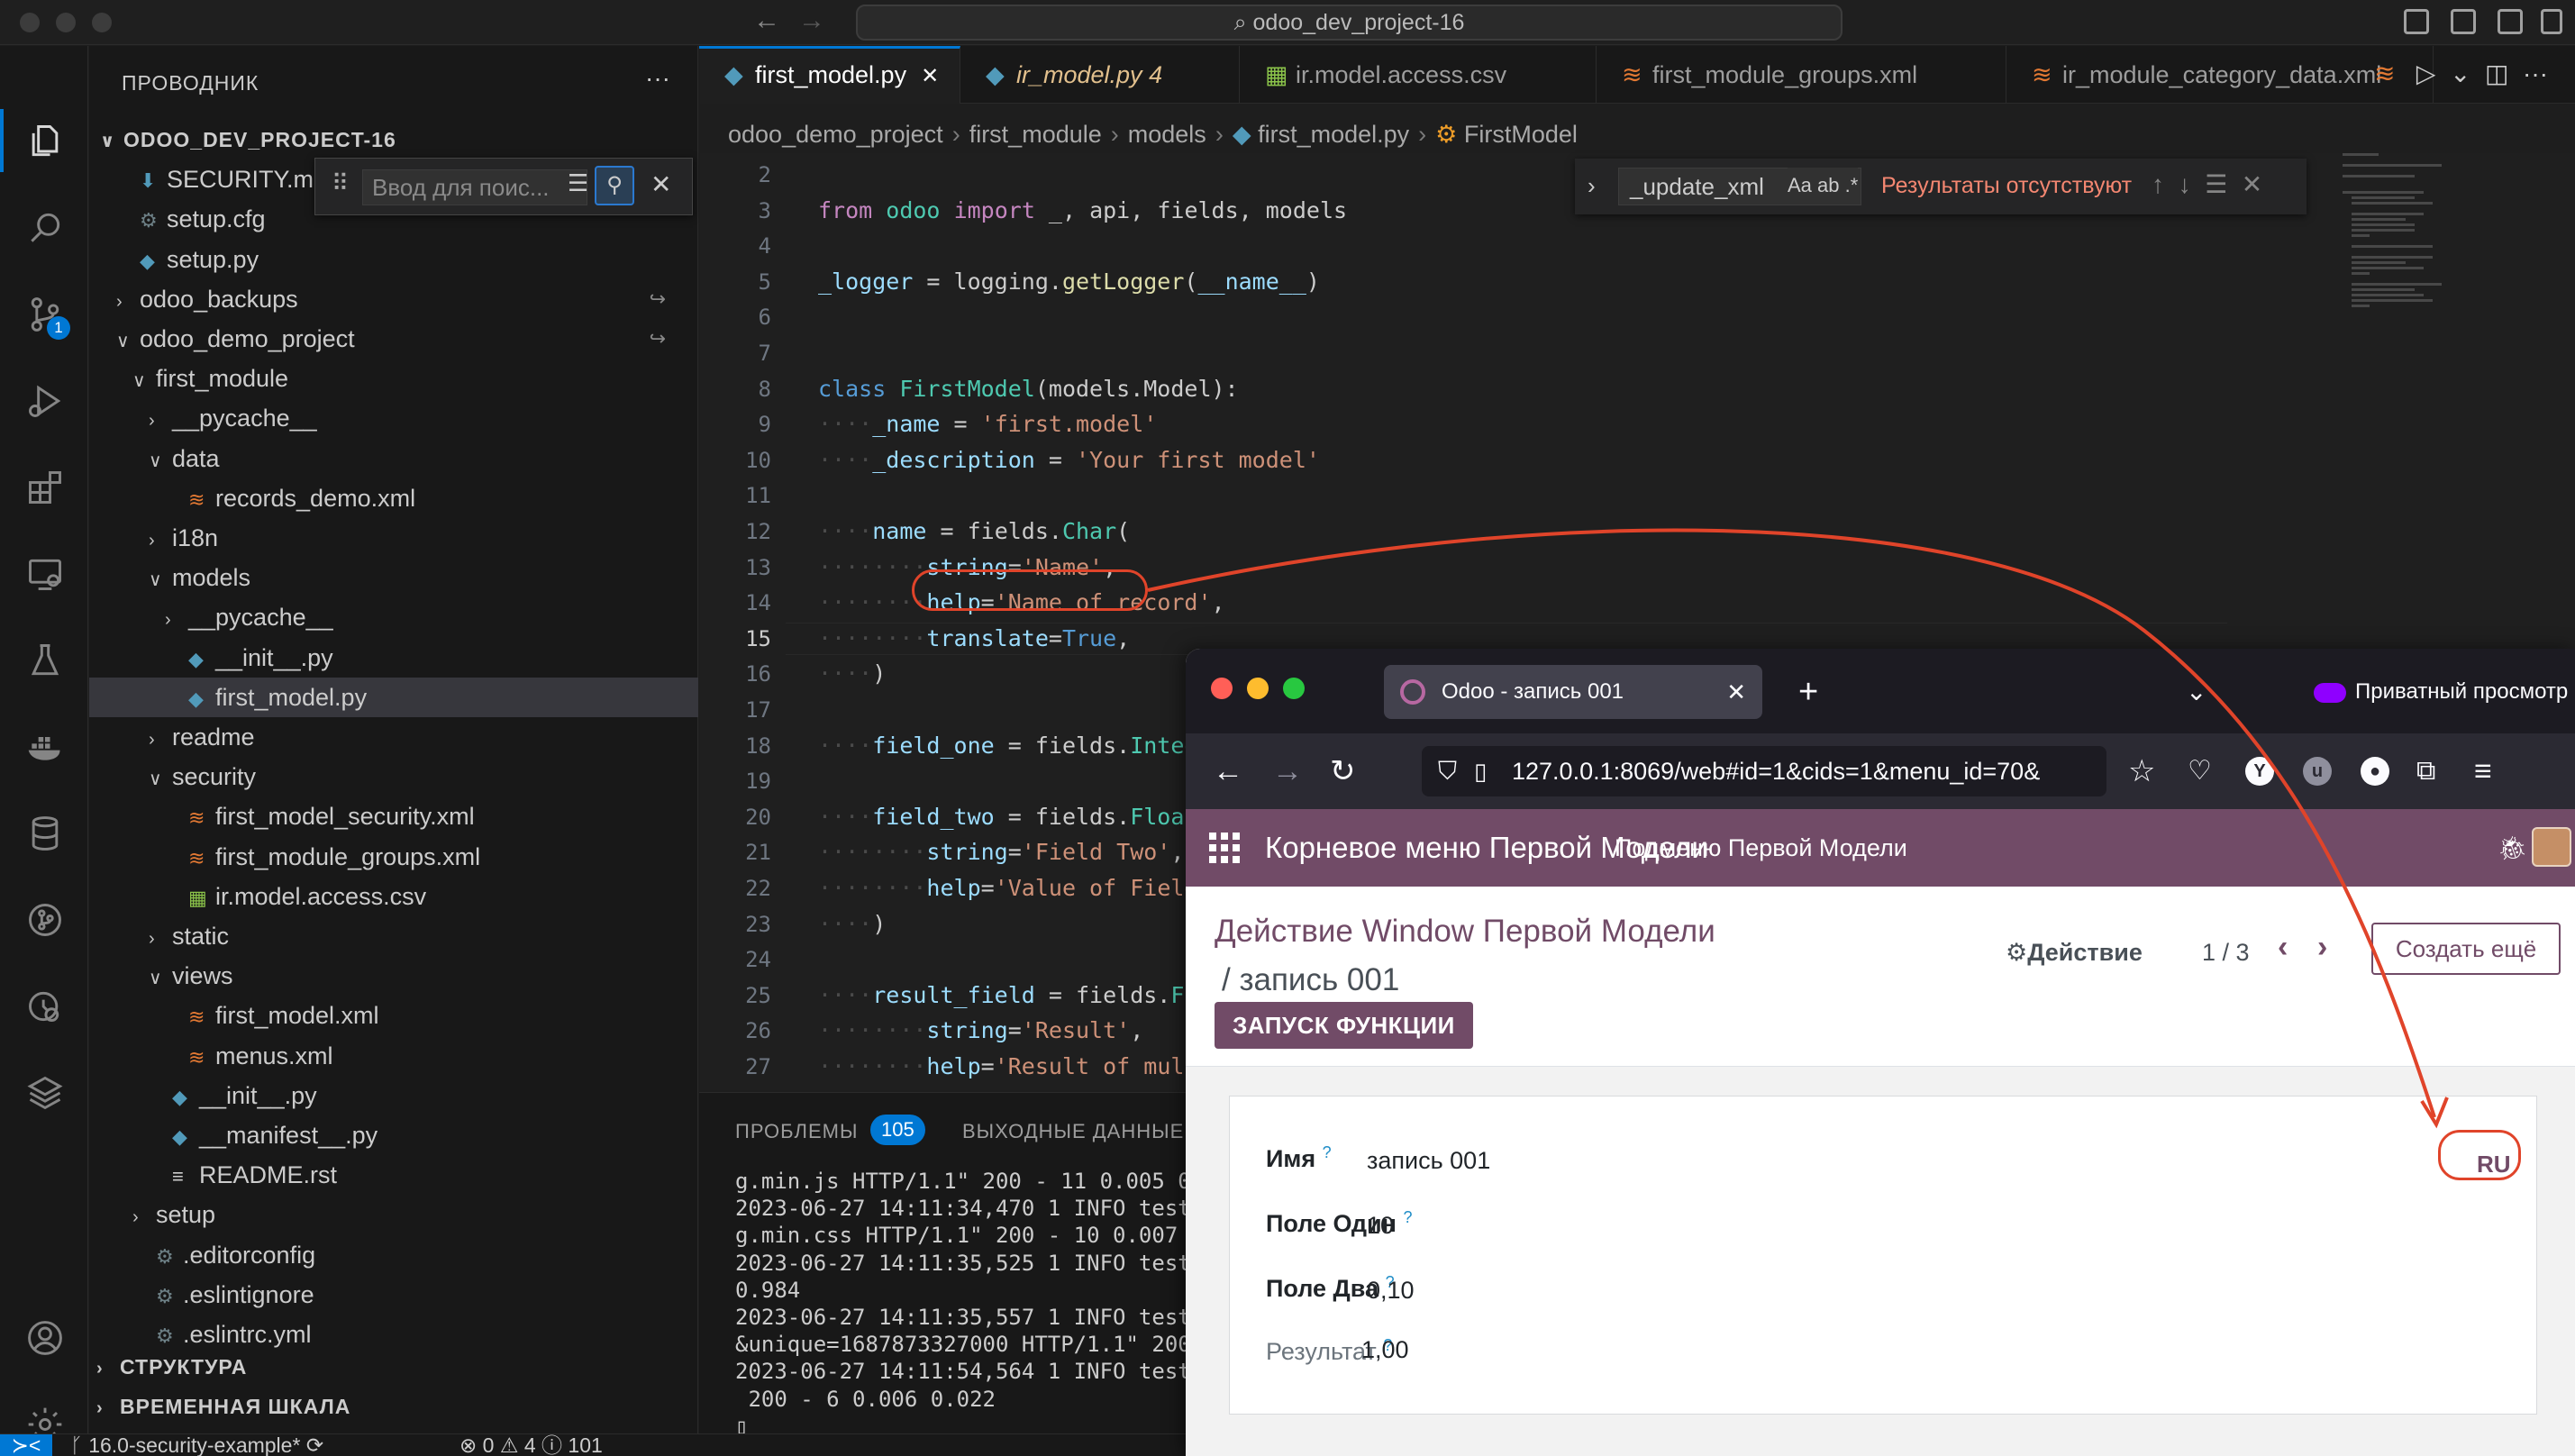  Describe the element at coordinates (1008, 1067) in the screenshot. I see `code-line: ········help='Result of mult` at that location.